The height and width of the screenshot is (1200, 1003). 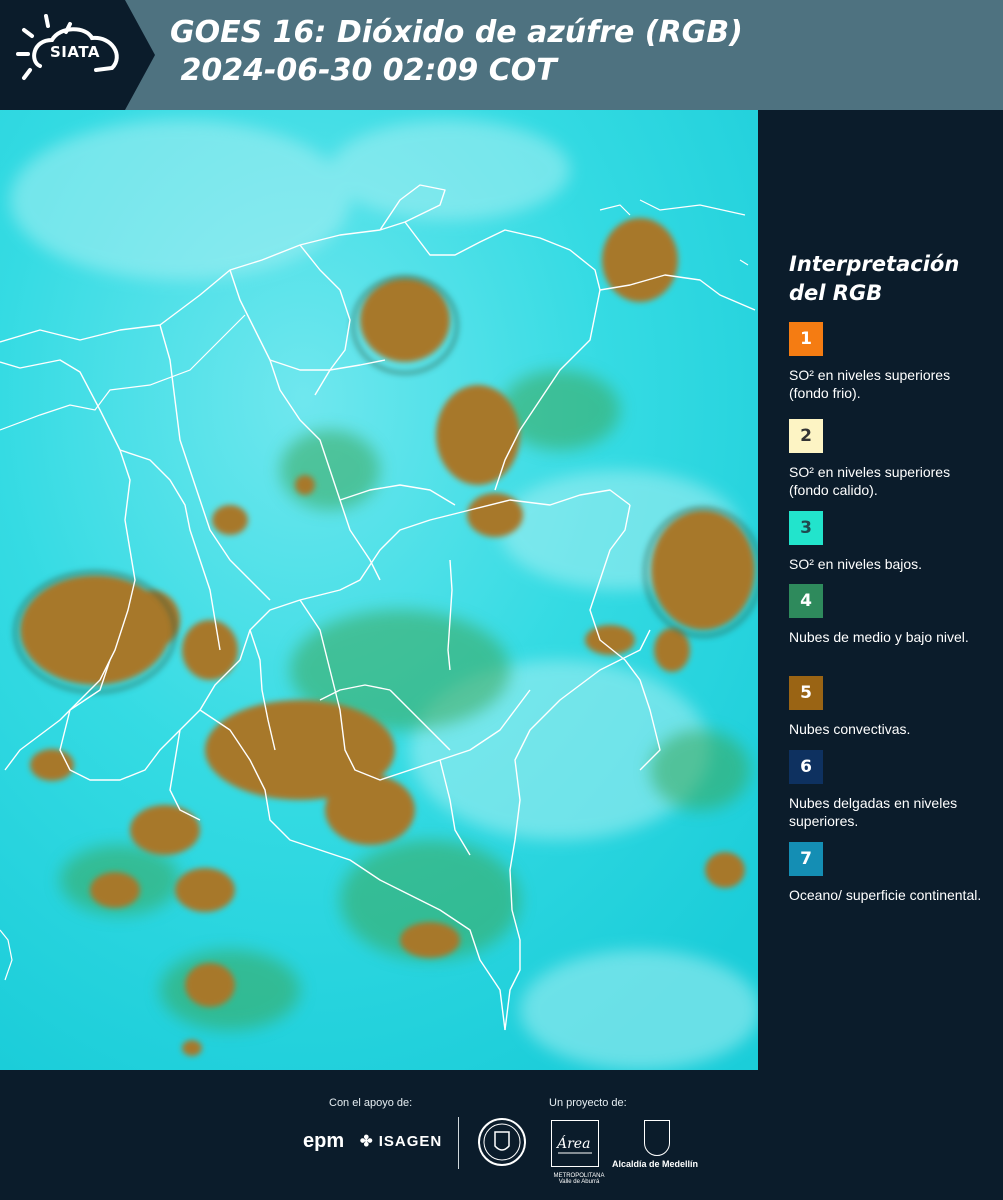 I want to click on area-script-icon: Área, so click(x=573, y=1144).